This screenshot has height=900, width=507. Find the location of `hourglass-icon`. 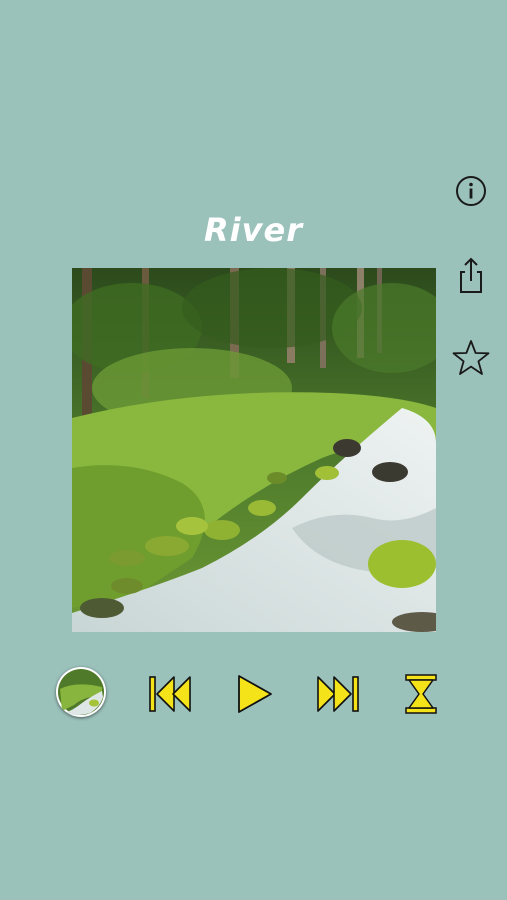

hourglass-icon is located at coordinates (421, 694).